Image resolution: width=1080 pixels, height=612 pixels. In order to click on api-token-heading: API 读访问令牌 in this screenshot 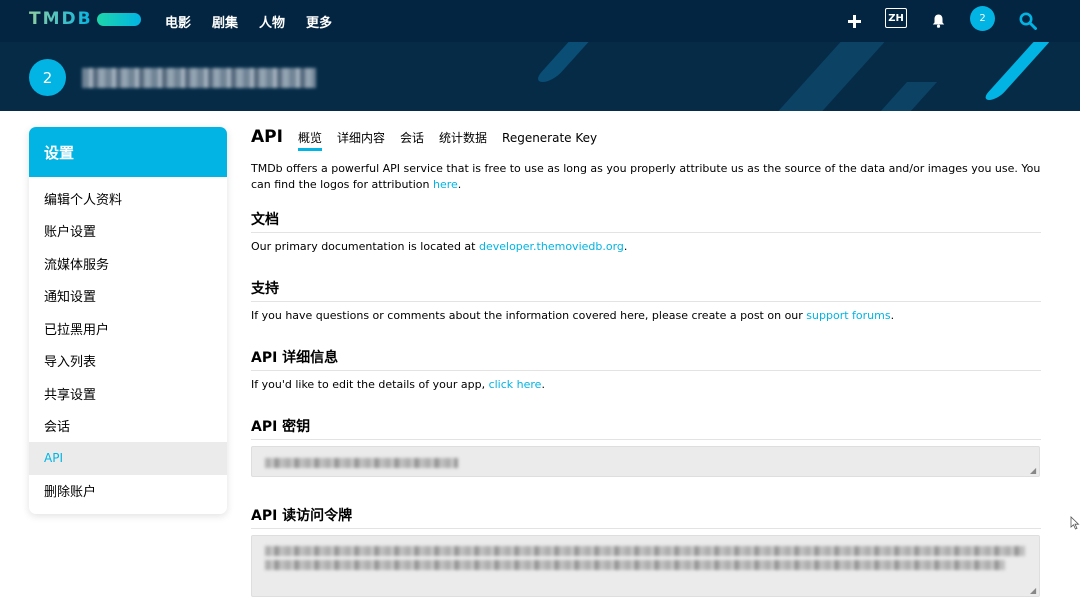, I will do `click(646, 517)`.